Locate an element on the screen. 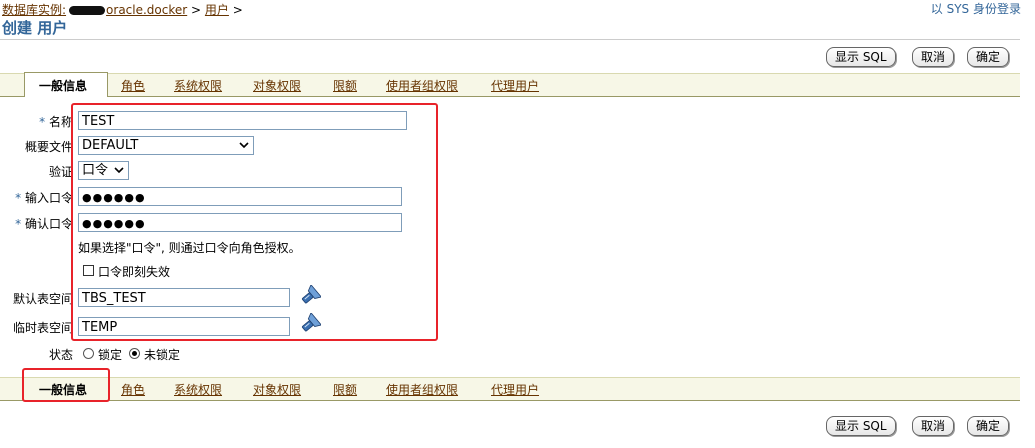 This screenshot has width=1035, height=448. profile-label: 概要文件 is located at coordinates (48, 147).